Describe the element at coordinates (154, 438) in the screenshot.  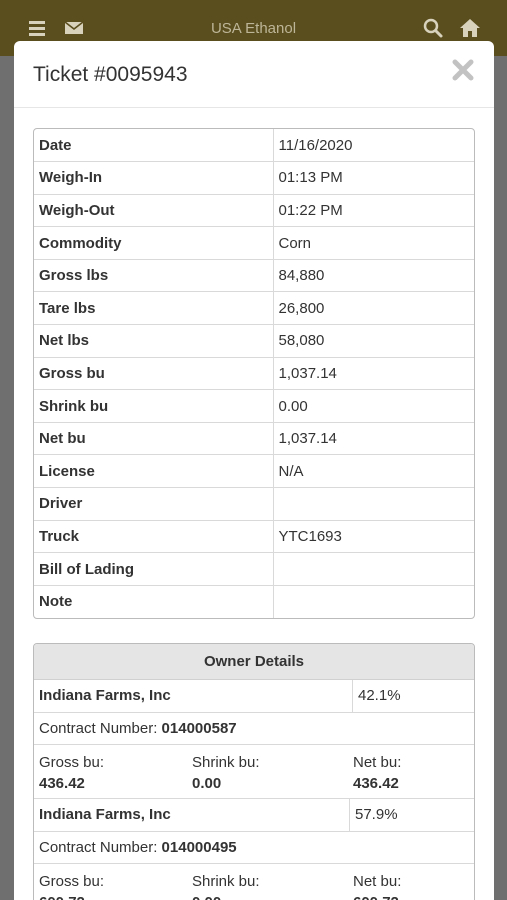
I see `row-label: Net bu` at that location.